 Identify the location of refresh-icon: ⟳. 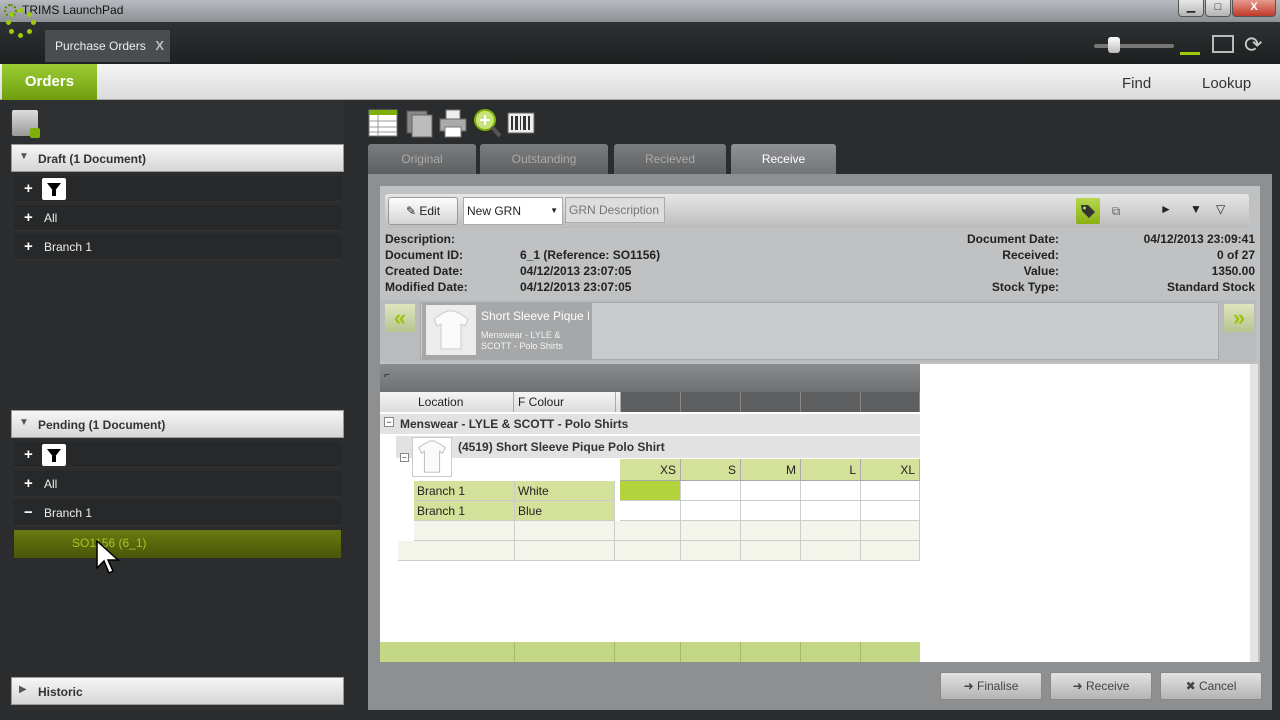
(1253, 45).